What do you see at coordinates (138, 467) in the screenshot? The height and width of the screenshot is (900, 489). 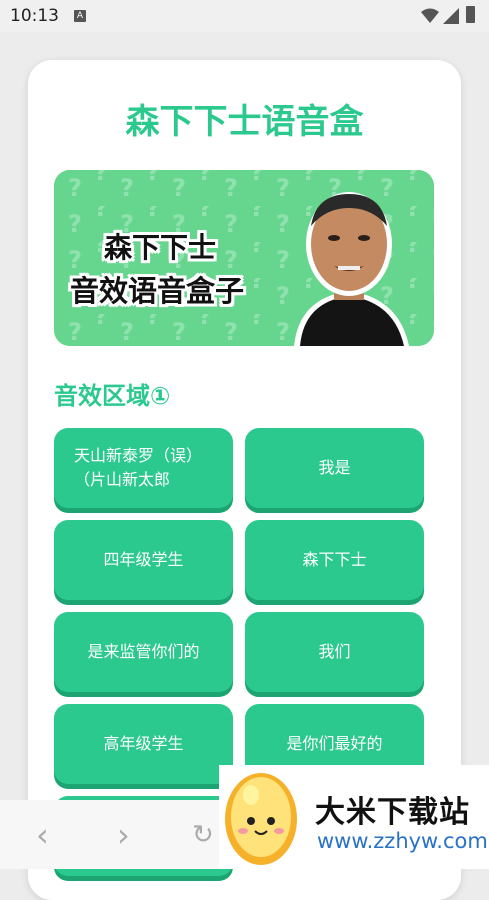 I see `sound-button-label: 天山新泰罗（误） （片山新太郎` at bounding box center [138, 467].